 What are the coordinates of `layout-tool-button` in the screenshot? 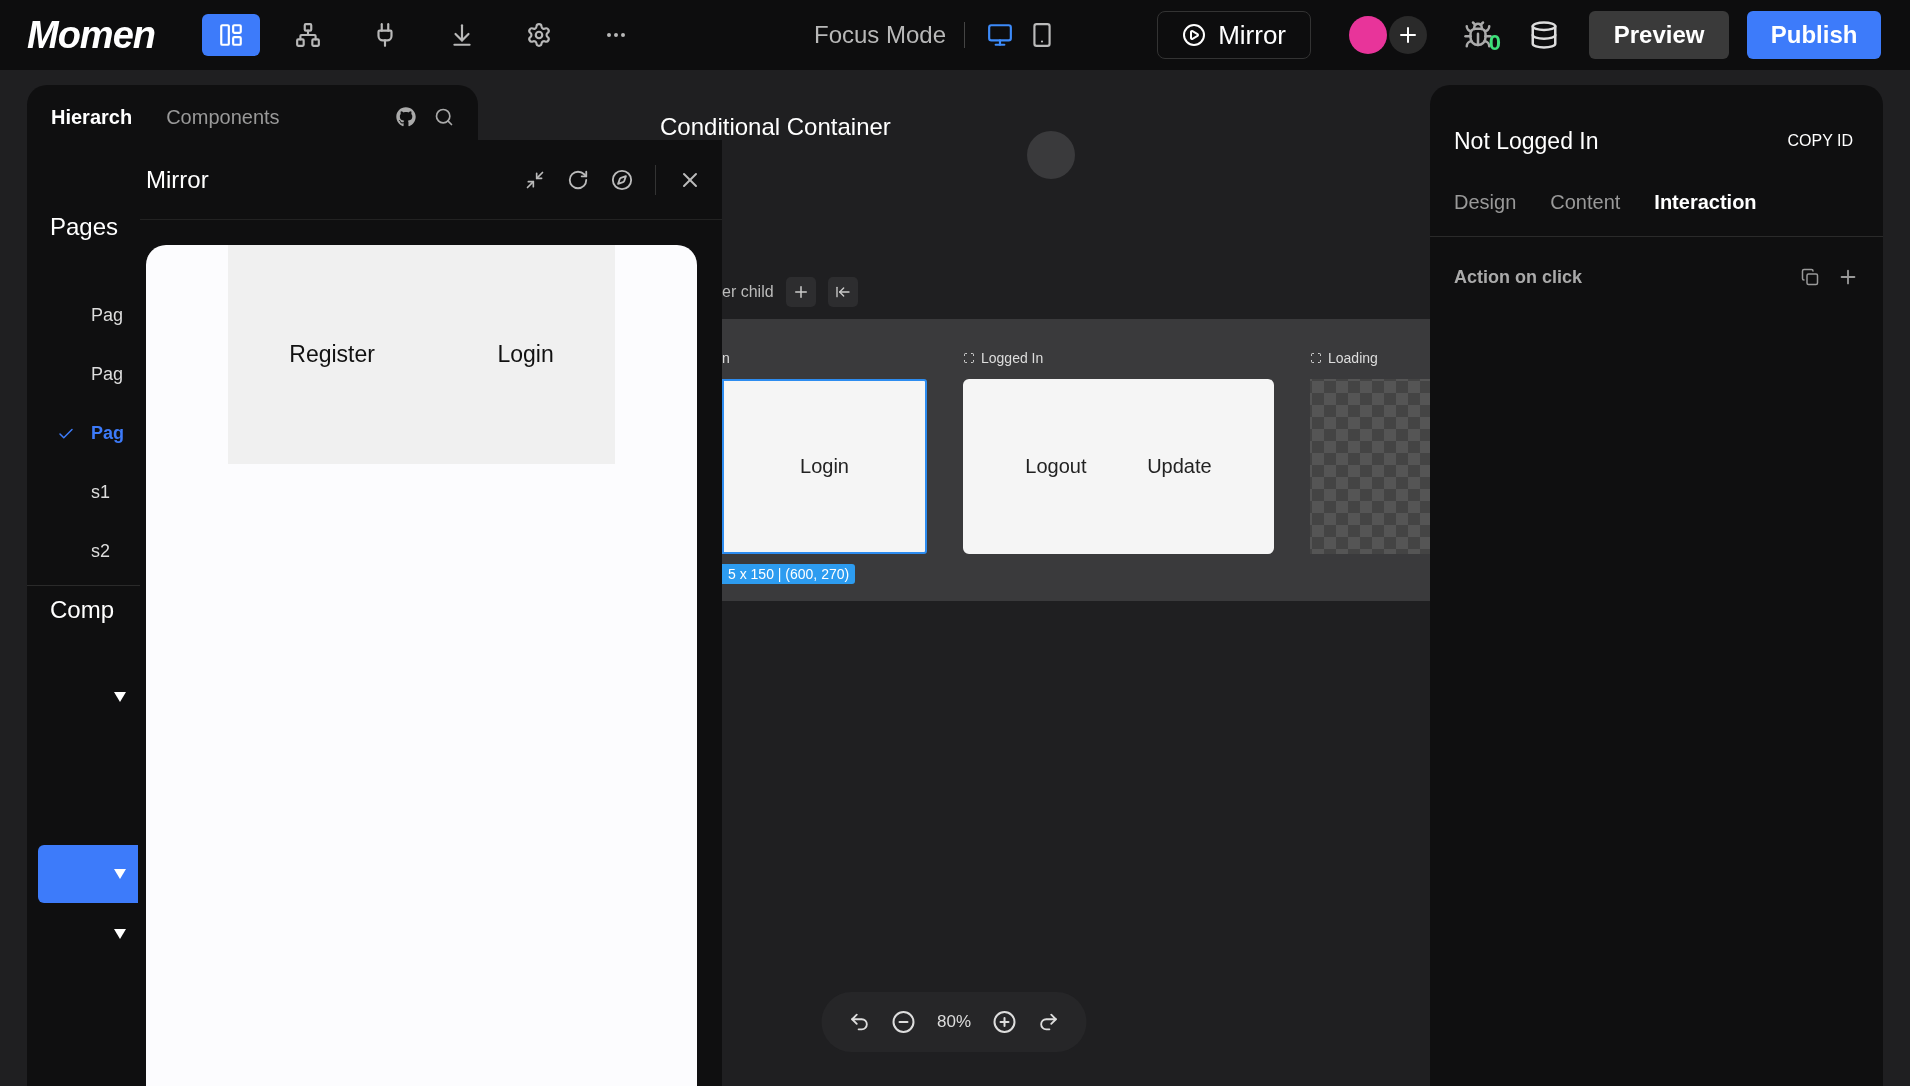 It's located at (231, 35).